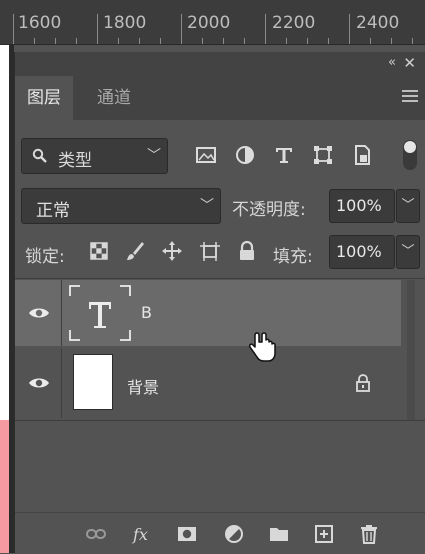  I want to click on collapse-panel-icon: «, so click(392, 62).